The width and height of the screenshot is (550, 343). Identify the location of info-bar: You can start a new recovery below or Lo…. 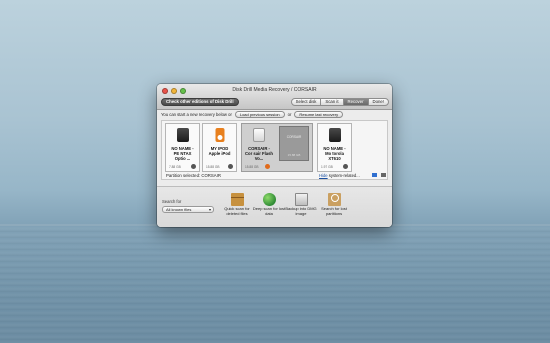
(274, 114).